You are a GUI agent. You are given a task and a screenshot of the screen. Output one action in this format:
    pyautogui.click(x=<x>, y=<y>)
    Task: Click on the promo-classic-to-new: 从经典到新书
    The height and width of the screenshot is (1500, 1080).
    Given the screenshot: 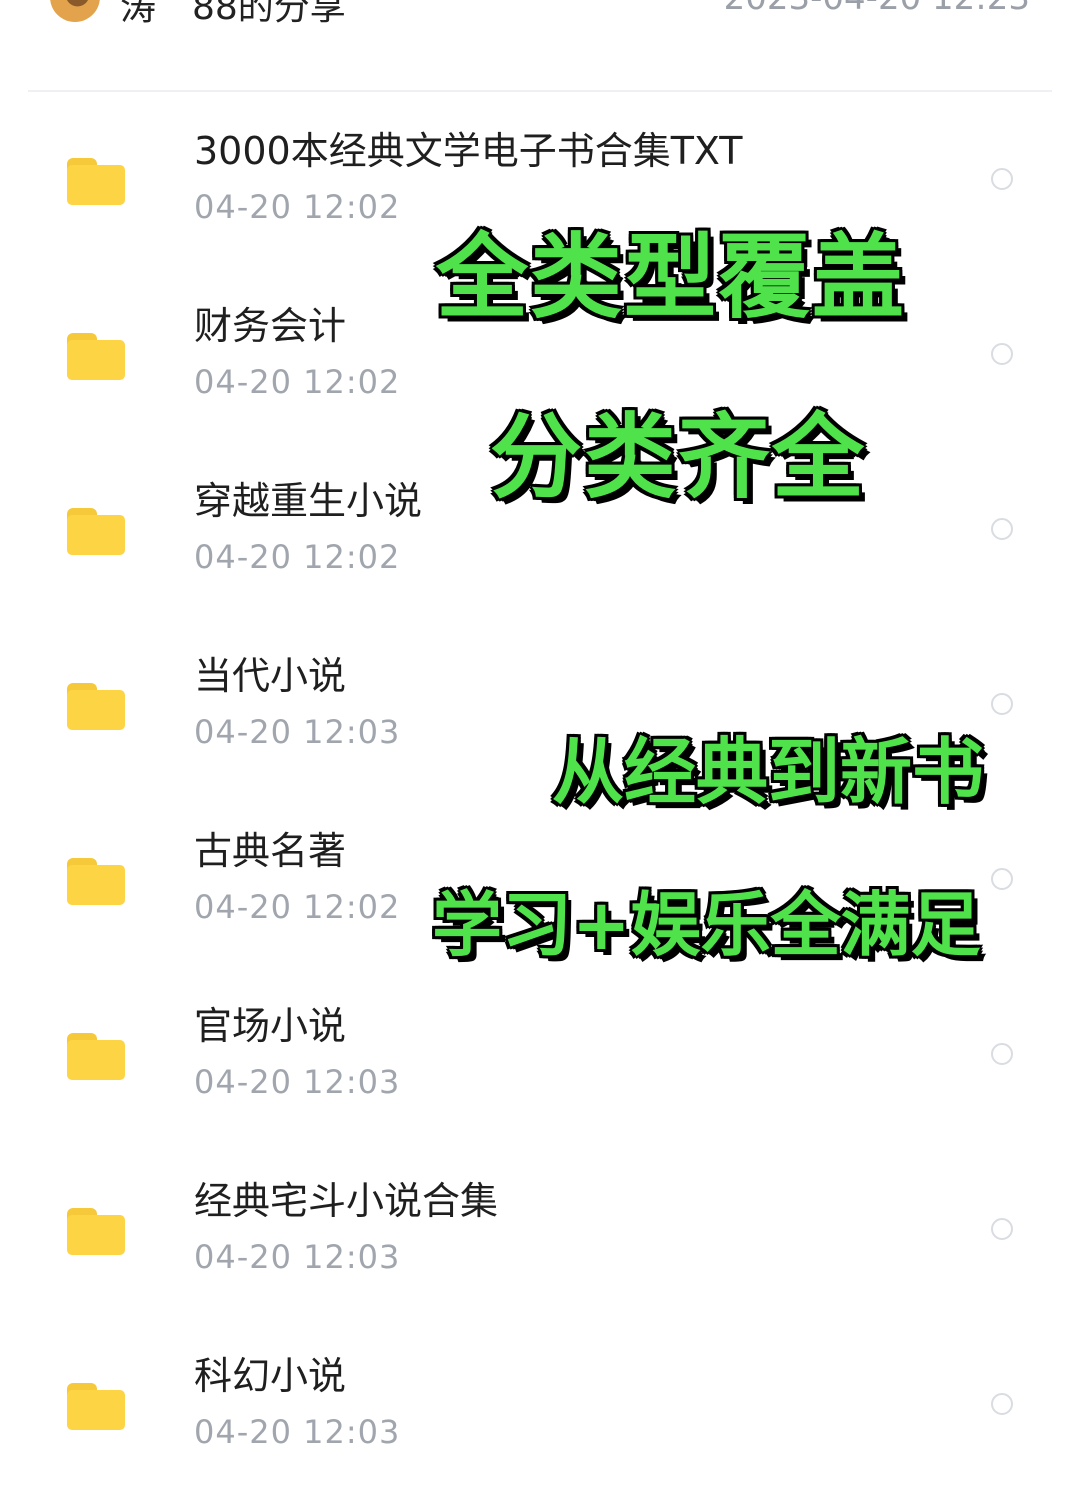 What is the action you would take?
    pyautogui.click(x=768, y=772)
    